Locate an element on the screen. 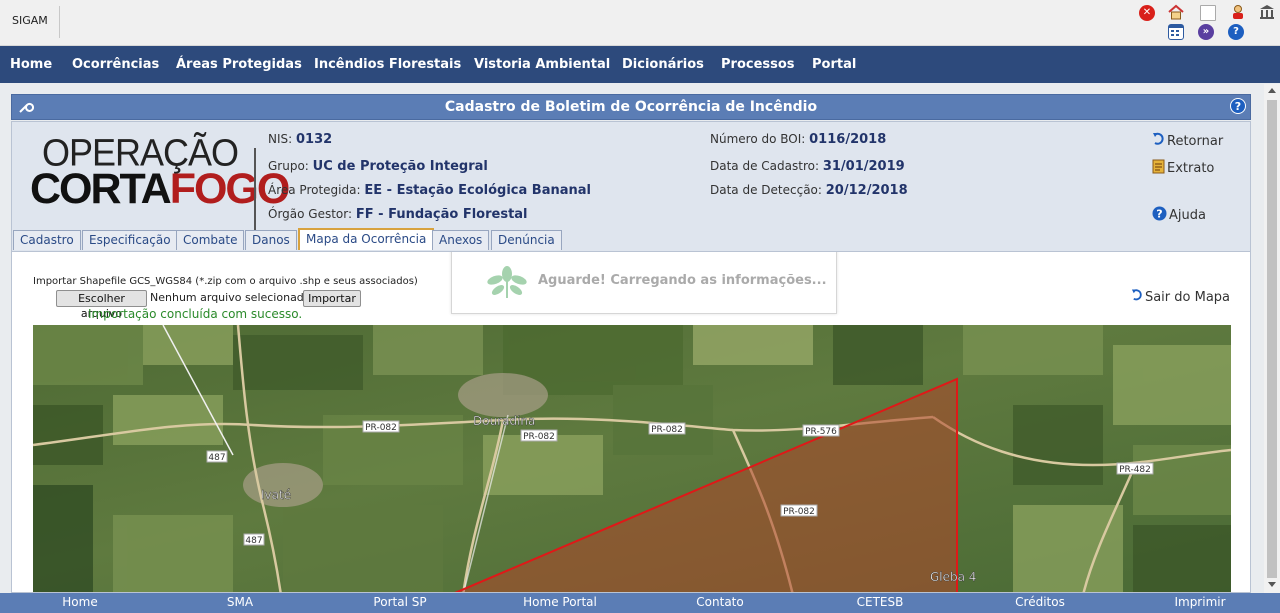 The height and width of the screenshot is (613, 1280). calendar-icon is located at coordinates (1176, 32).